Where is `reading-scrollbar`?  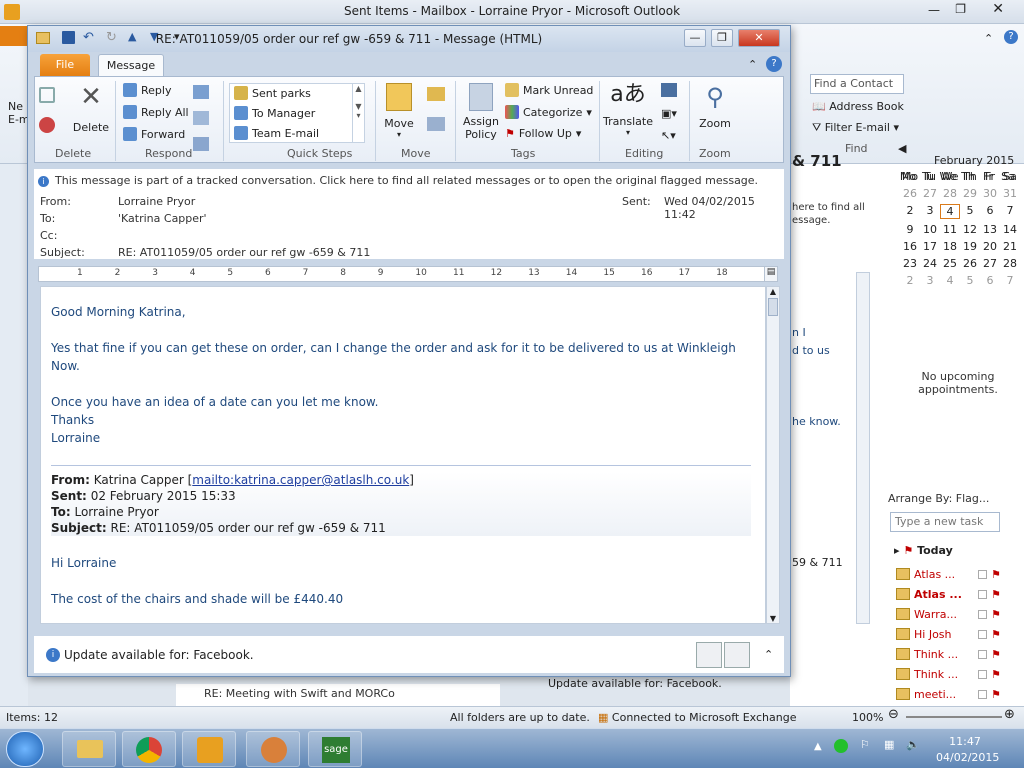 reading-scrollbar is located at coordinates (863, 448).